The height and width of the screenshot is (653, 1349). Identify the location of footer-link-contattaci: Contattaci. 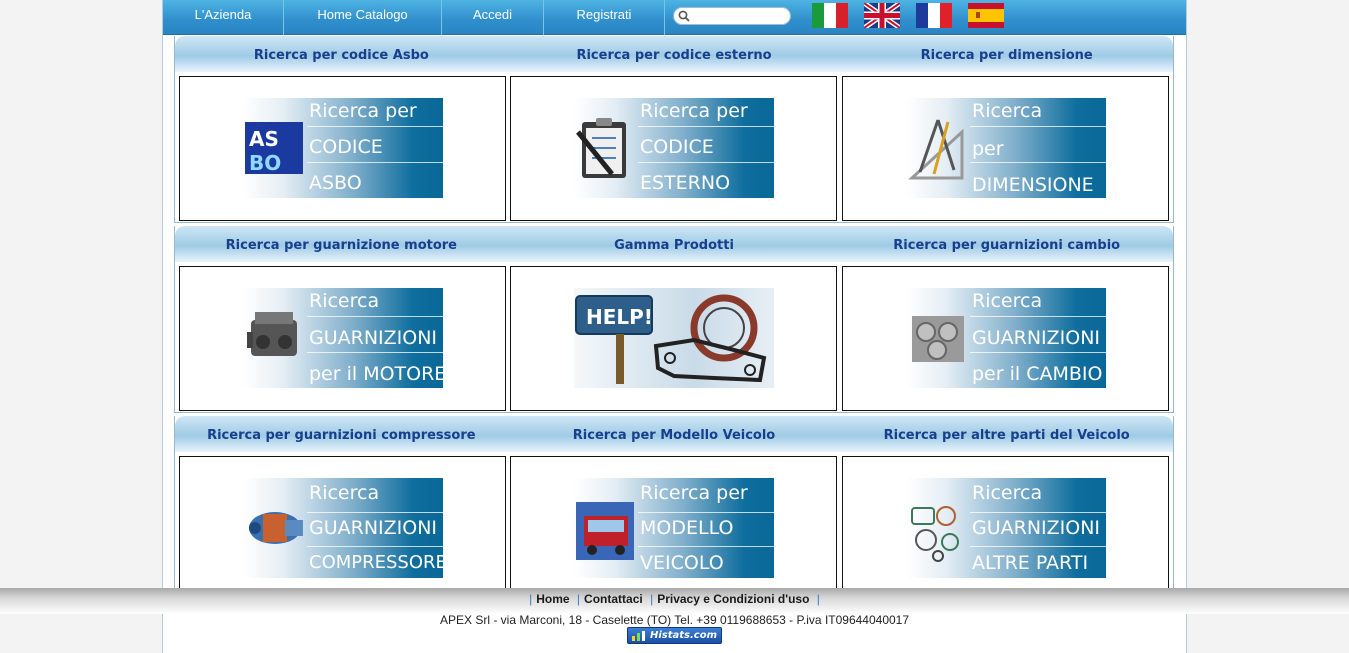
(613, 599).